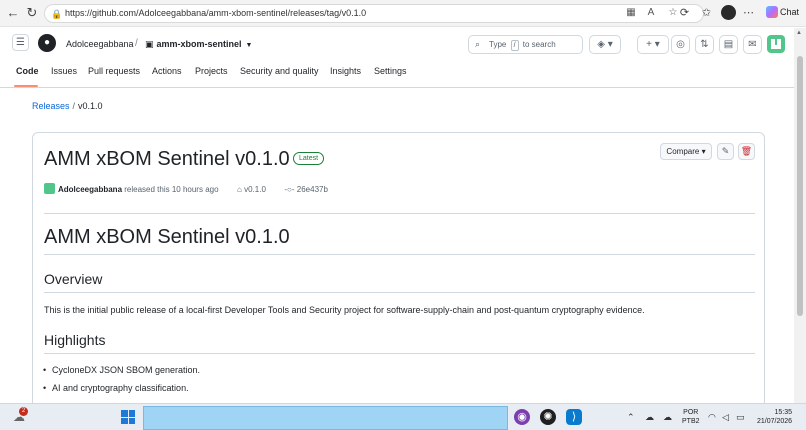  What do you see at coordinates (49, 188) in the screenshot?
I see `author-avatar` at bounding box center [49, 188].